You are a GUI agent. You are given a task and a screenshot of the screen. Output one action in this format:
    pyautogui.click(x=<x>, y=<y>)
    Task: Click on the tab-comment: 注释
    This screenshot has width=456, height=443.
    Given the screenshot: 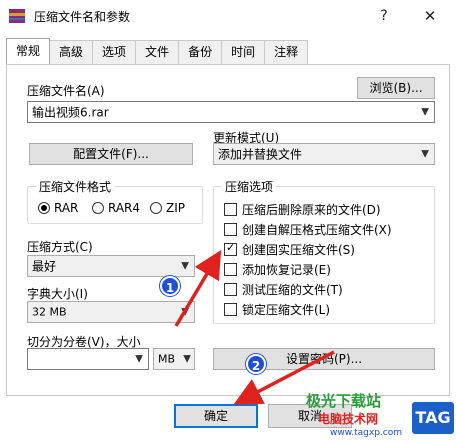 What is the action you would take?
    pyautogui.click(x=286, y=52)
    